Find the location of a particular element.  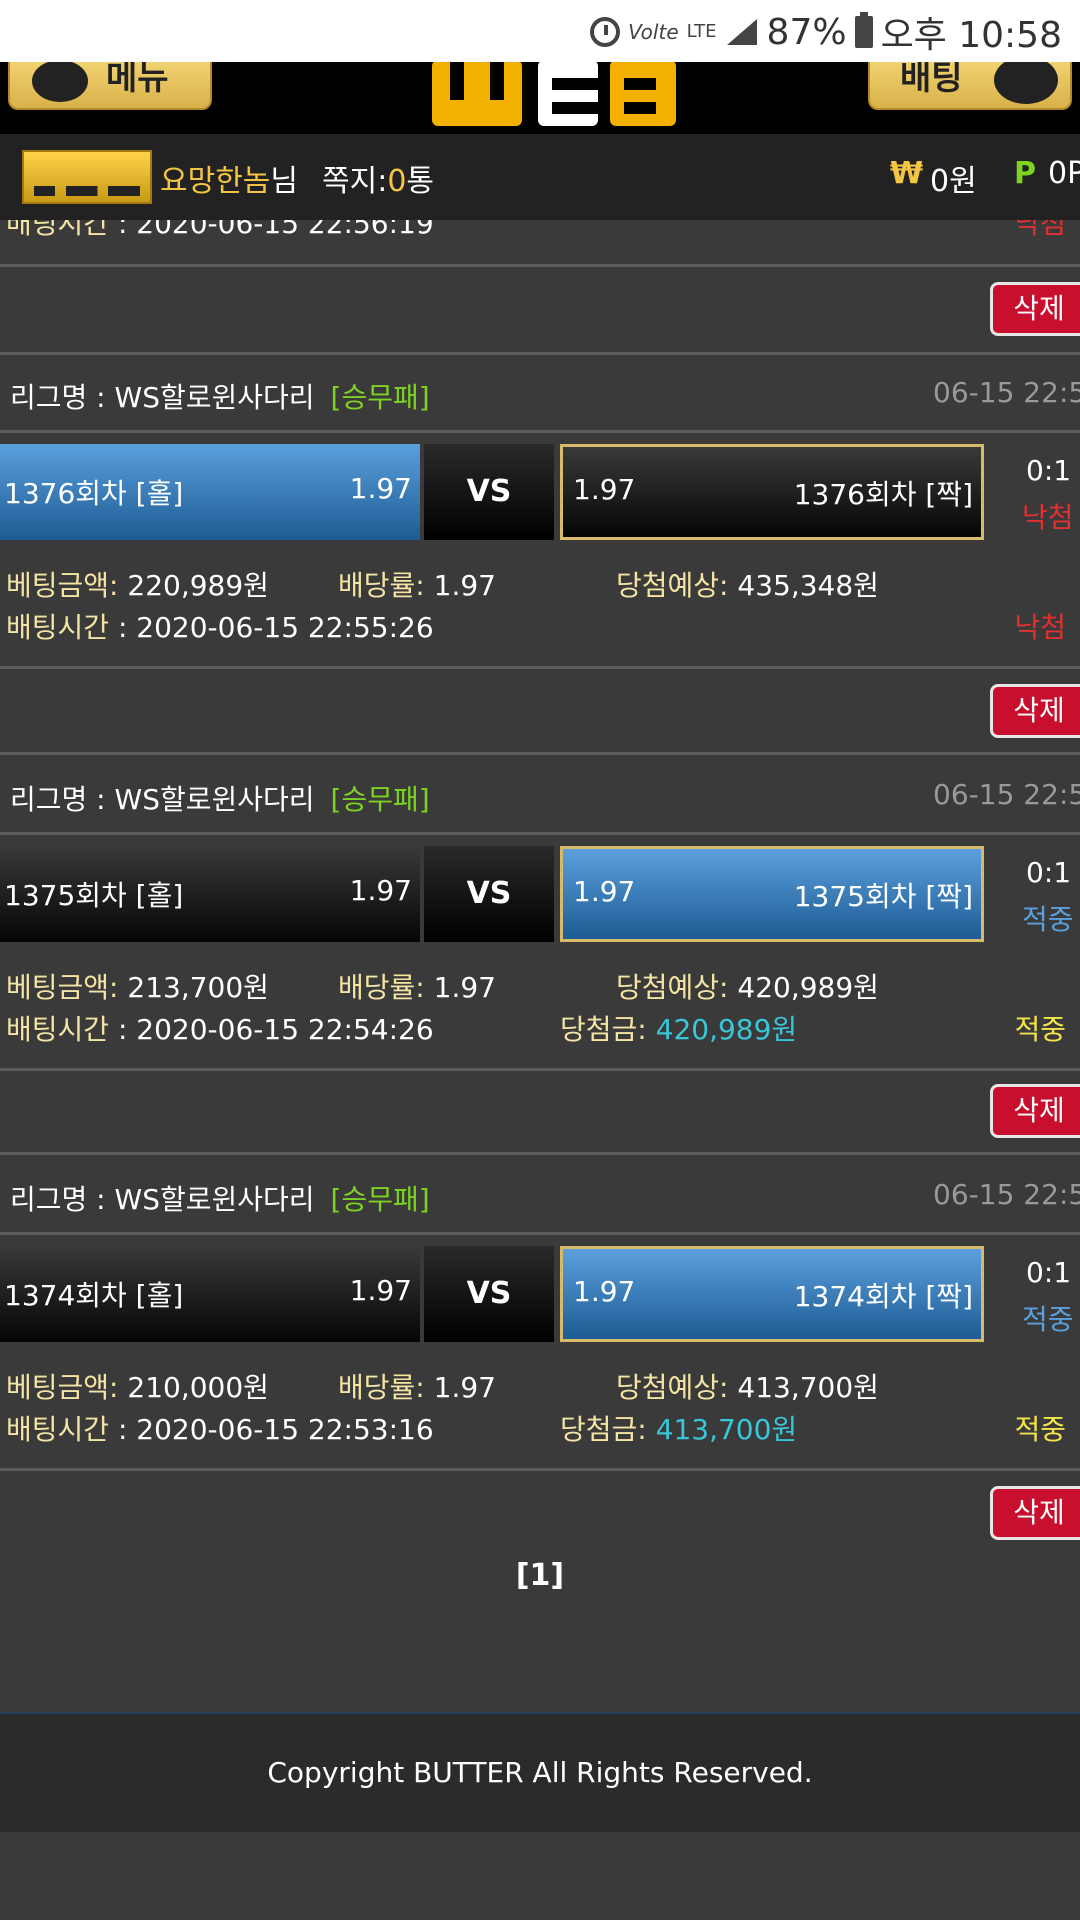

copyright-text: Copyright BUTTER All Rights Reserved. is located at coordinates (540, 1772).